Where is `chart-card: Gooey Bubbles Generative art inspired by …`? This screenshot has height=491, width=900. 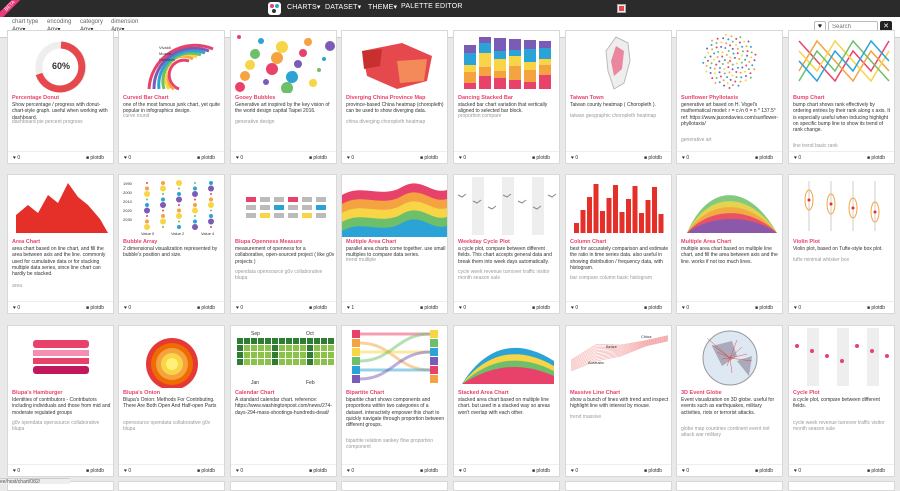 chart-card: Gooey Bubbles Generative art inspired by … is located at coordinates (283, 97).